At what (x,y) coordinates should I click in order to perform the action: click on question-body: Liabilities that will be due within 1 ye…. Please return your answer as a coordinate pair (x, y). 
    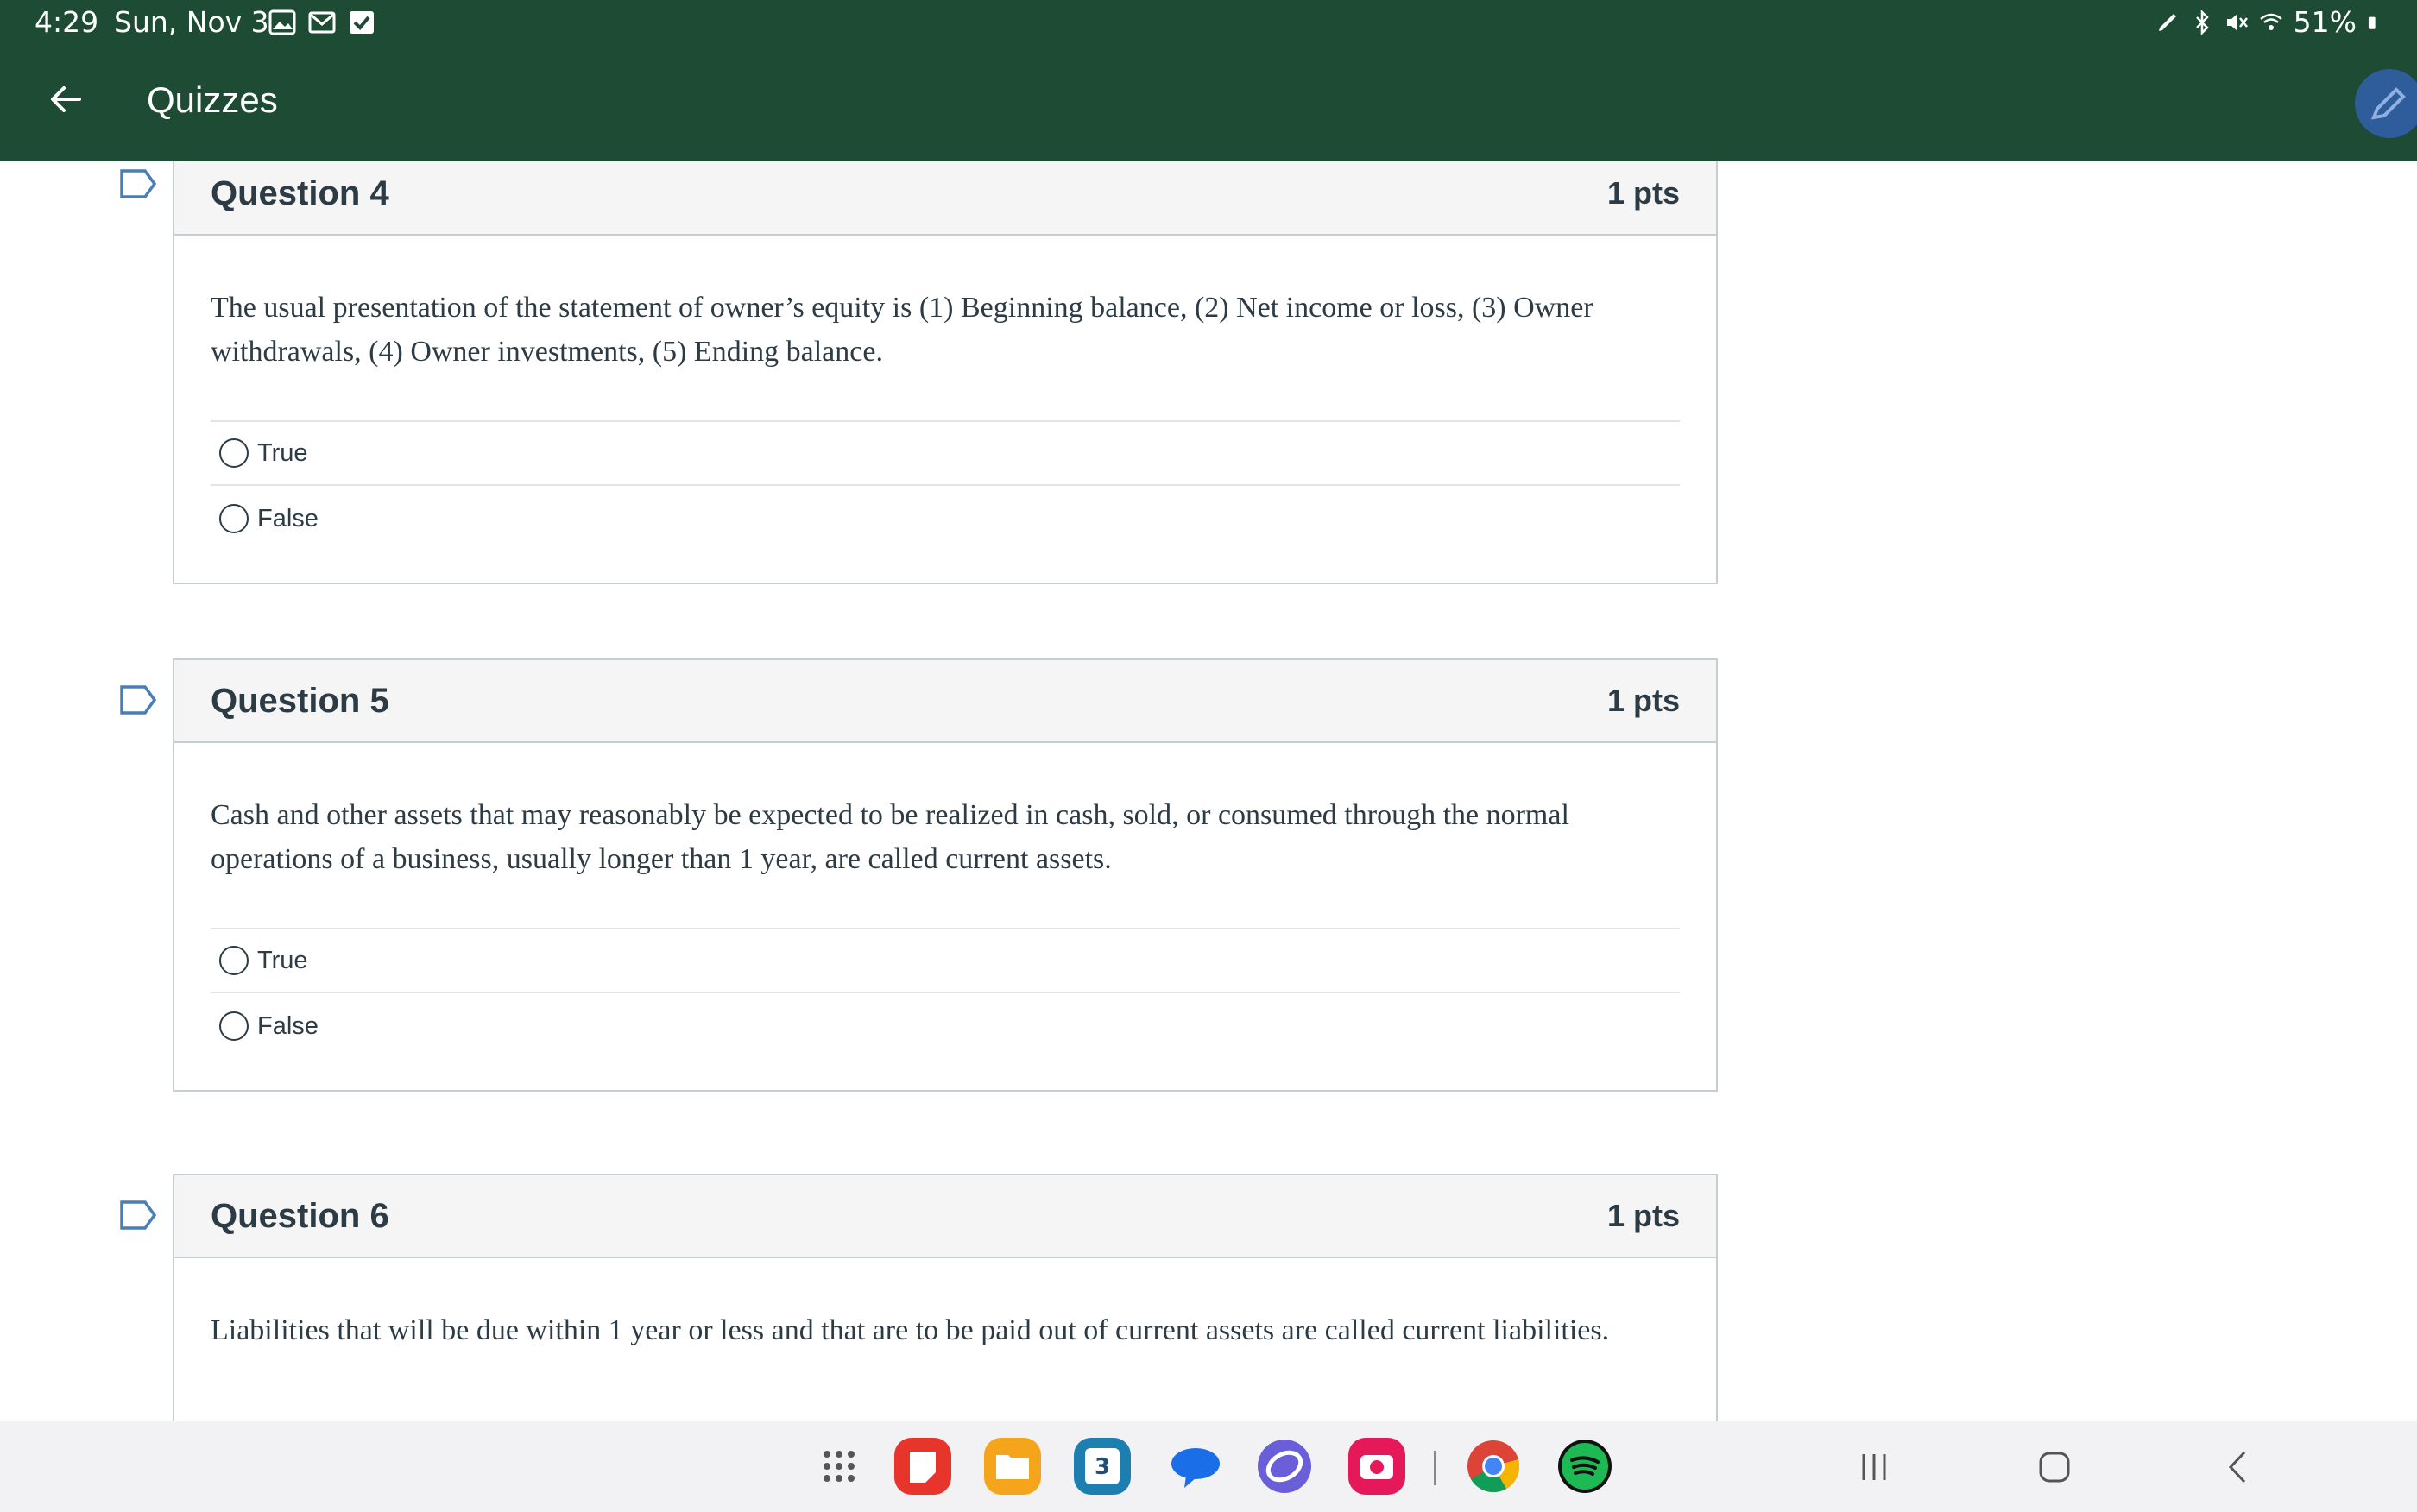
    Looking at the image, I should click on (945, 1305).